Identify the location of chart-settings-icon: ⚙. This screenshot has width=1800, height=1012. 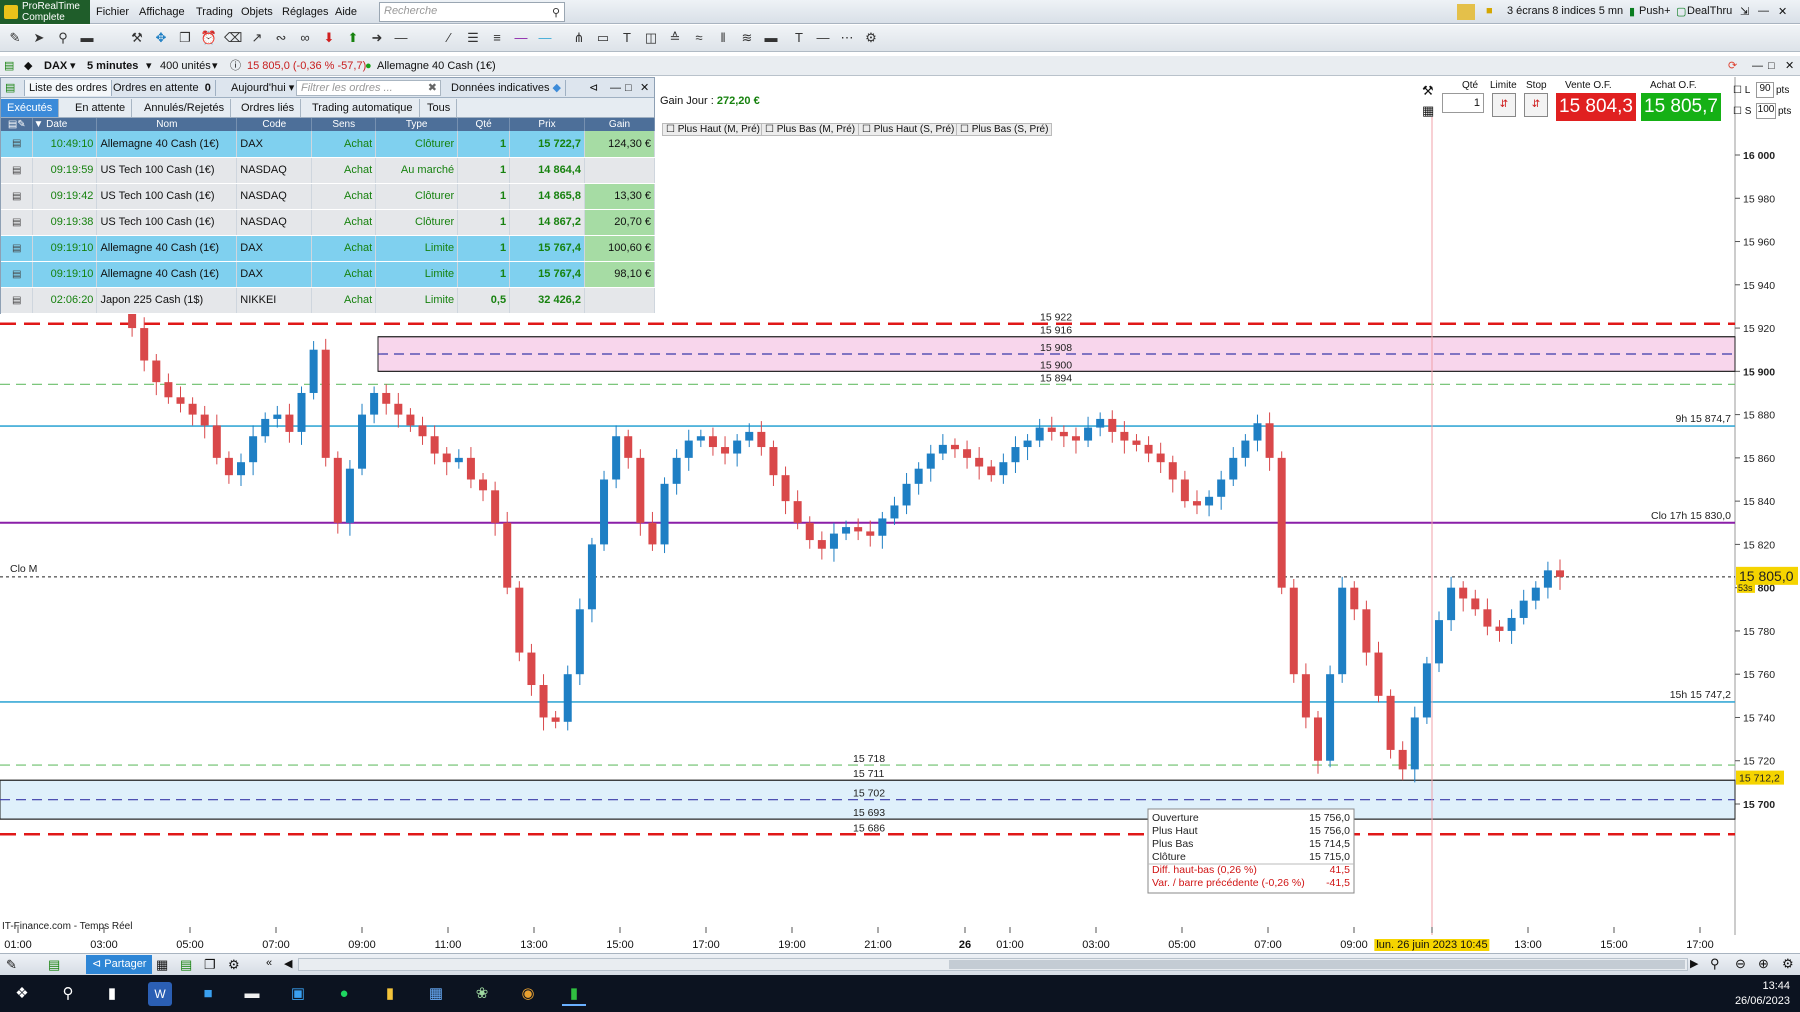
(1788, 964).